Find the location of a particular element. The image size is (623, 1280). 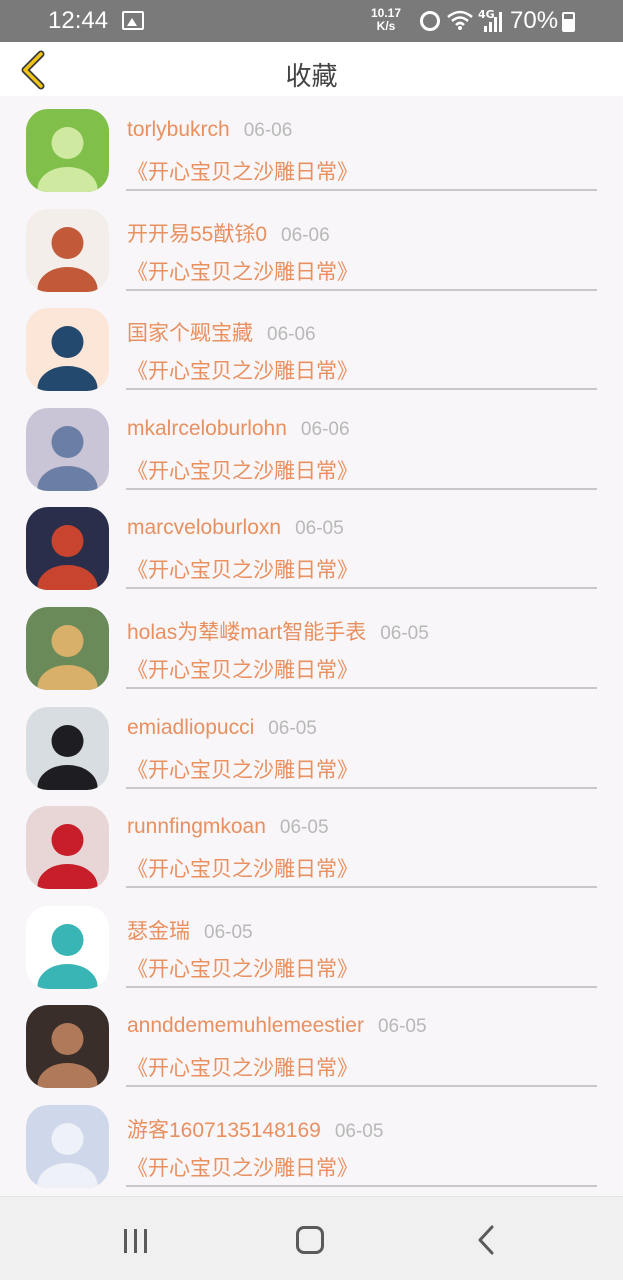

home-icon is located at coordinates (310, 1240).